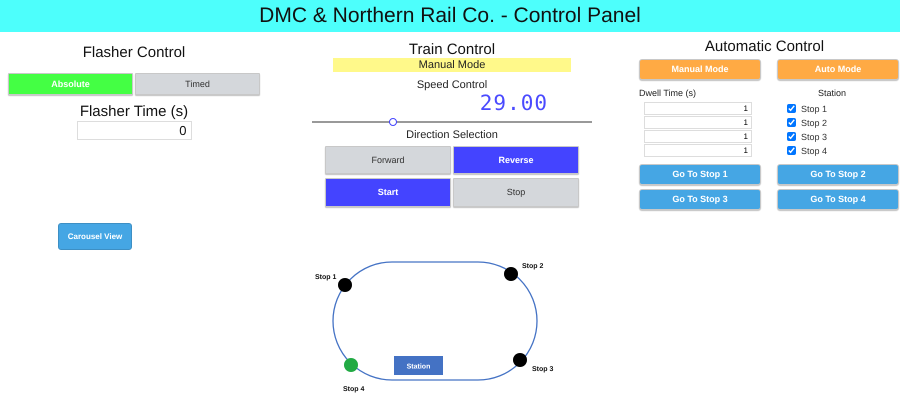  I want to click on flasher-time-field: 0, so click(134, 130).